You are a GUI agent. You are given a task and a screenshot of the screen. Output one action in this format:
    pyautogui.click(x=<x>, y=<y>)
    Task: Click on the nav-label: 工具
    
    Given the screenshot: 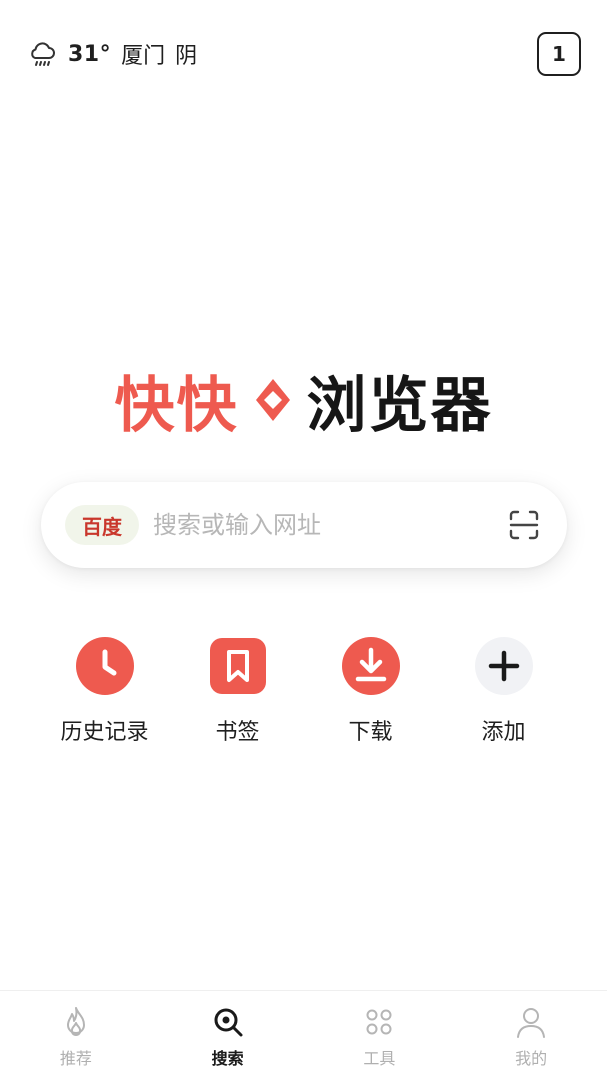 What is the action you would take?
    pyautogui.click(x=379, y=1058)
    